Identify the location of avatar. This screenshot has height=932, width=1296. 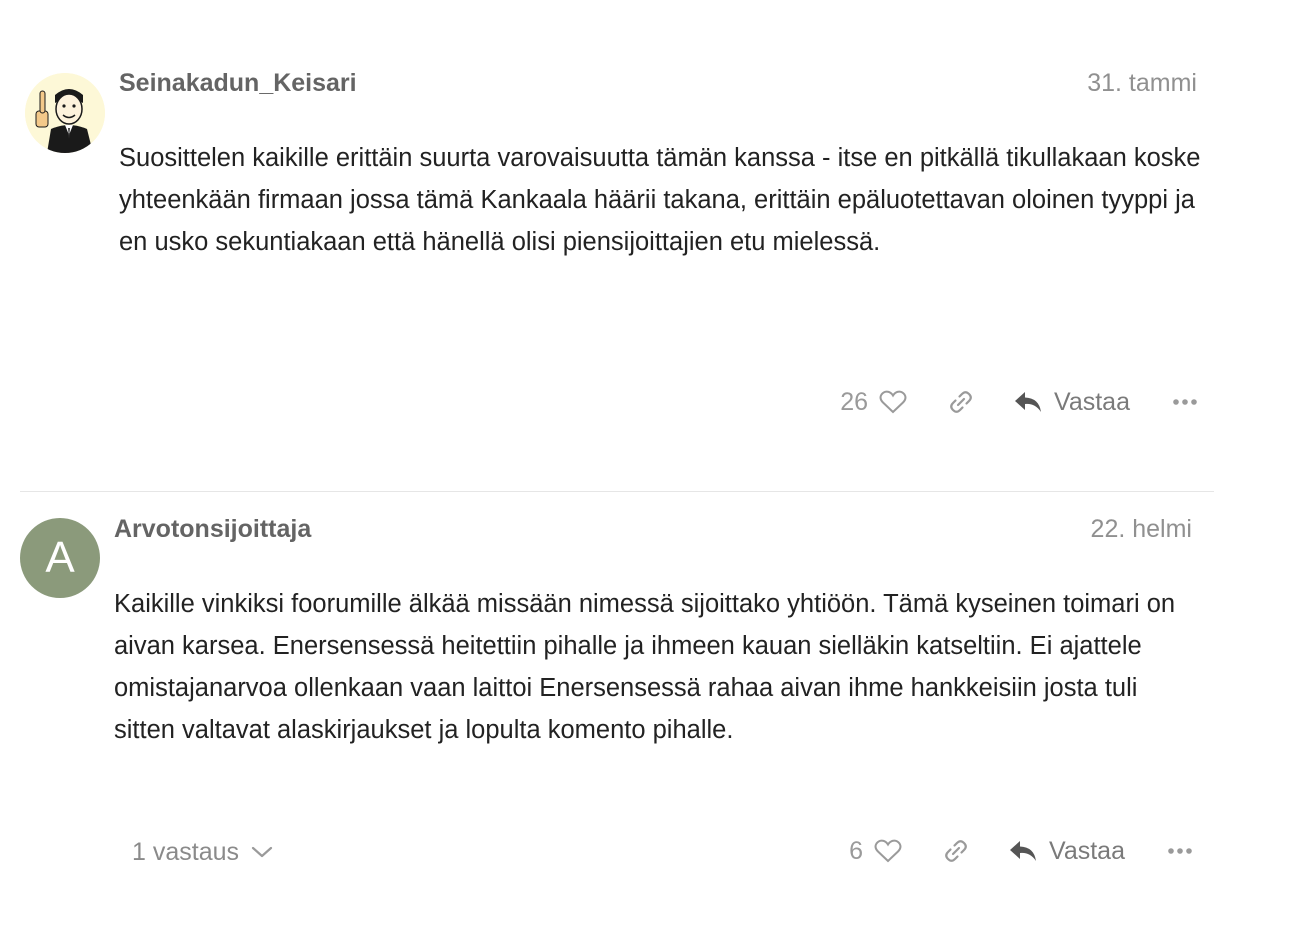
(65, 113).